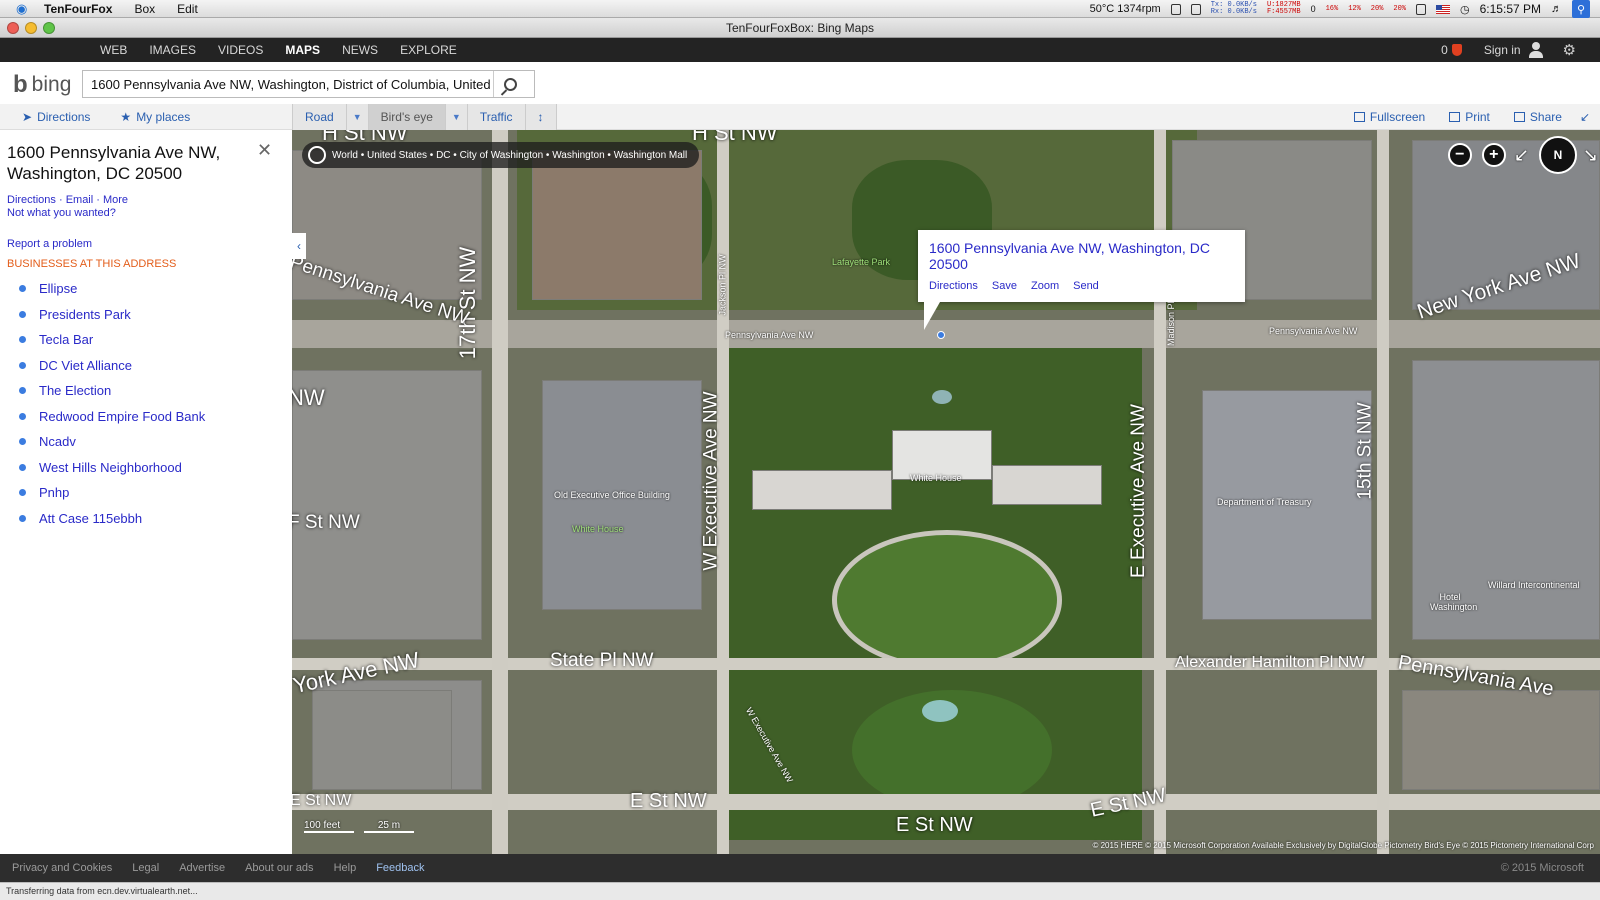 This screenshot has width=1600, height=900. I want to click on list-item: Tecla Bar, so click(112, 340).